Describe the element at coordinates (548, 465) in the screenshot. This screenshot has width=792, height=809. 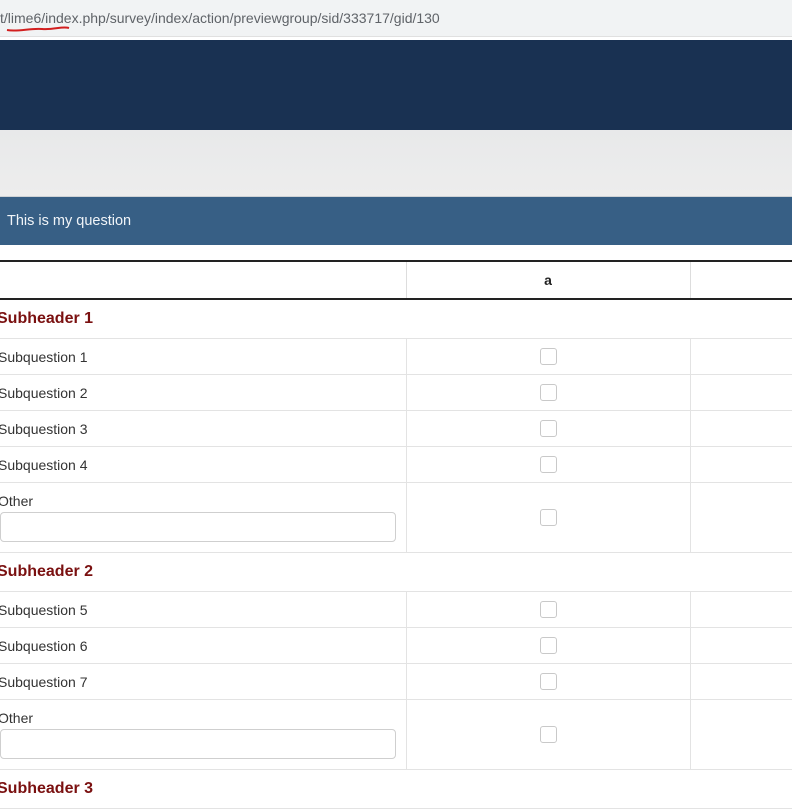
I see `checkbox-sq4-a` at that location.